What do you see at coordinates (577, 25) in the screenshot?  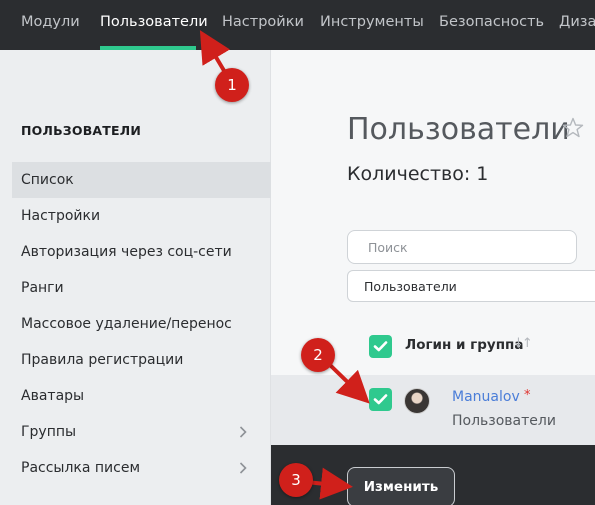 I see `nav-design: Дизайн` at bounding box center [577, 25].